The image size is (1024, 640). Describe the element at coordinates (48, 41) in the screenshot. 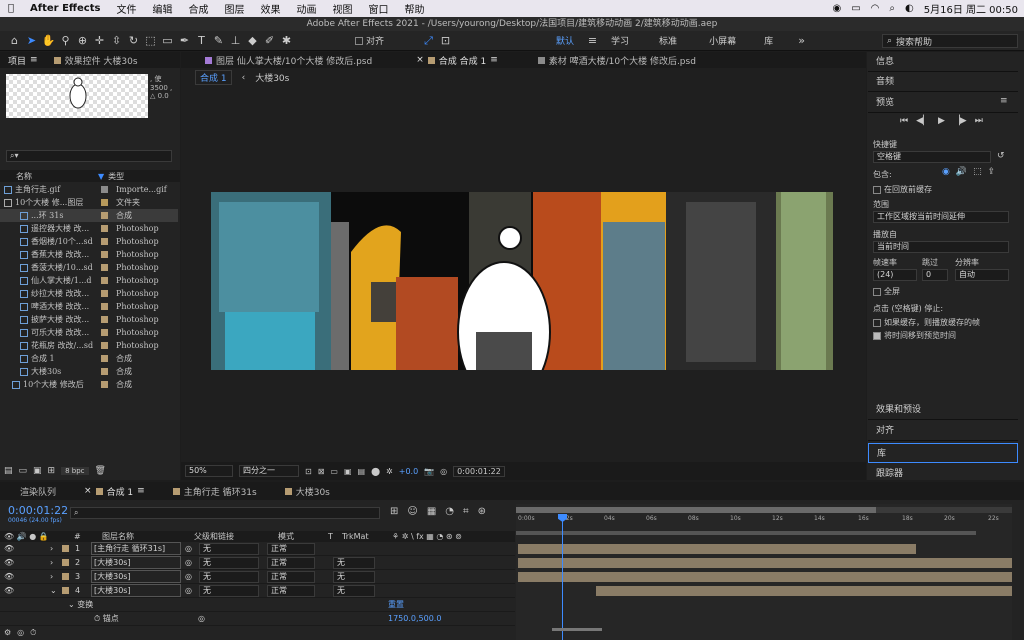

I see `hand-tool-icon: ✋` at that location.